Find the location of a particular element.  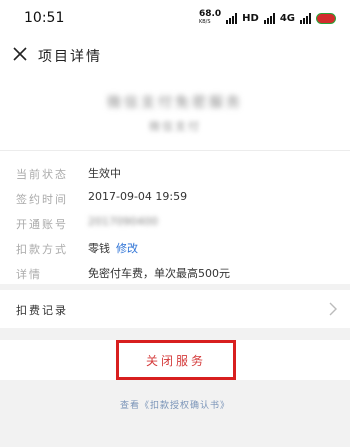

network-speed: 68.0 KB/S is located at coordinates (210, 18).